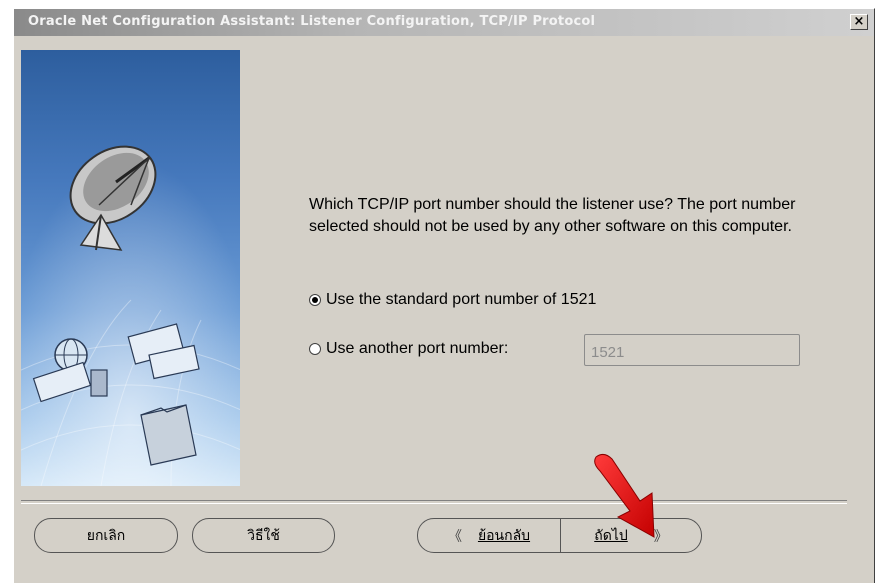  Describe the element at coordinates (315, 300) in the screenshot. I see `standard-port-radio` at that location.